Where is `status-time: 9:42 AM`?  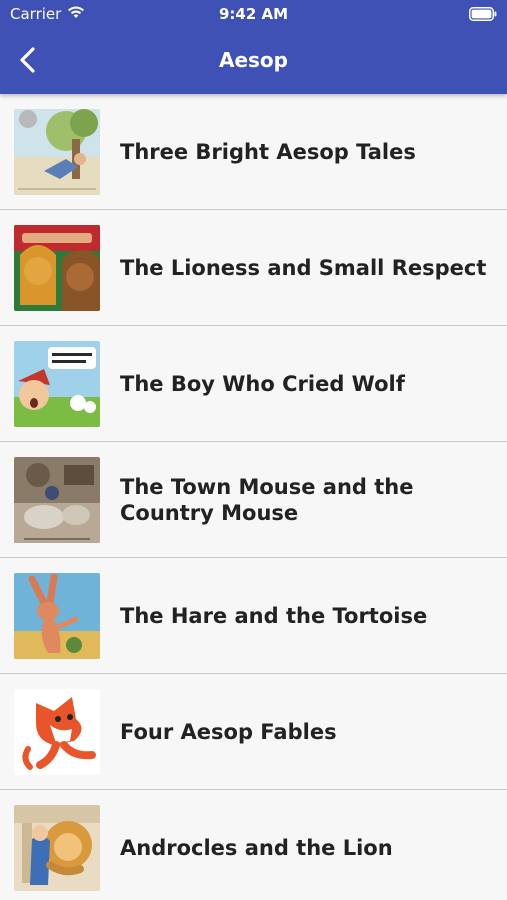
status-time: 9:42 AM is located at coordinates (253, 14).